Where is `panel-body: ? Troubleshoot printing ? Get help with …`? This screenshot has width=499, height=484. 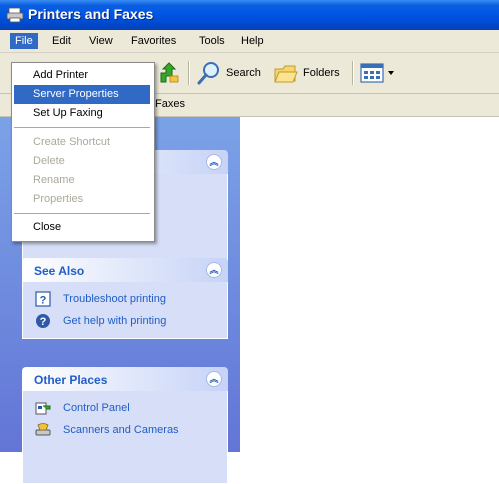 panel-body: ? Troubleshoot printing ? Get help with … is located at coordinates (125, 310).